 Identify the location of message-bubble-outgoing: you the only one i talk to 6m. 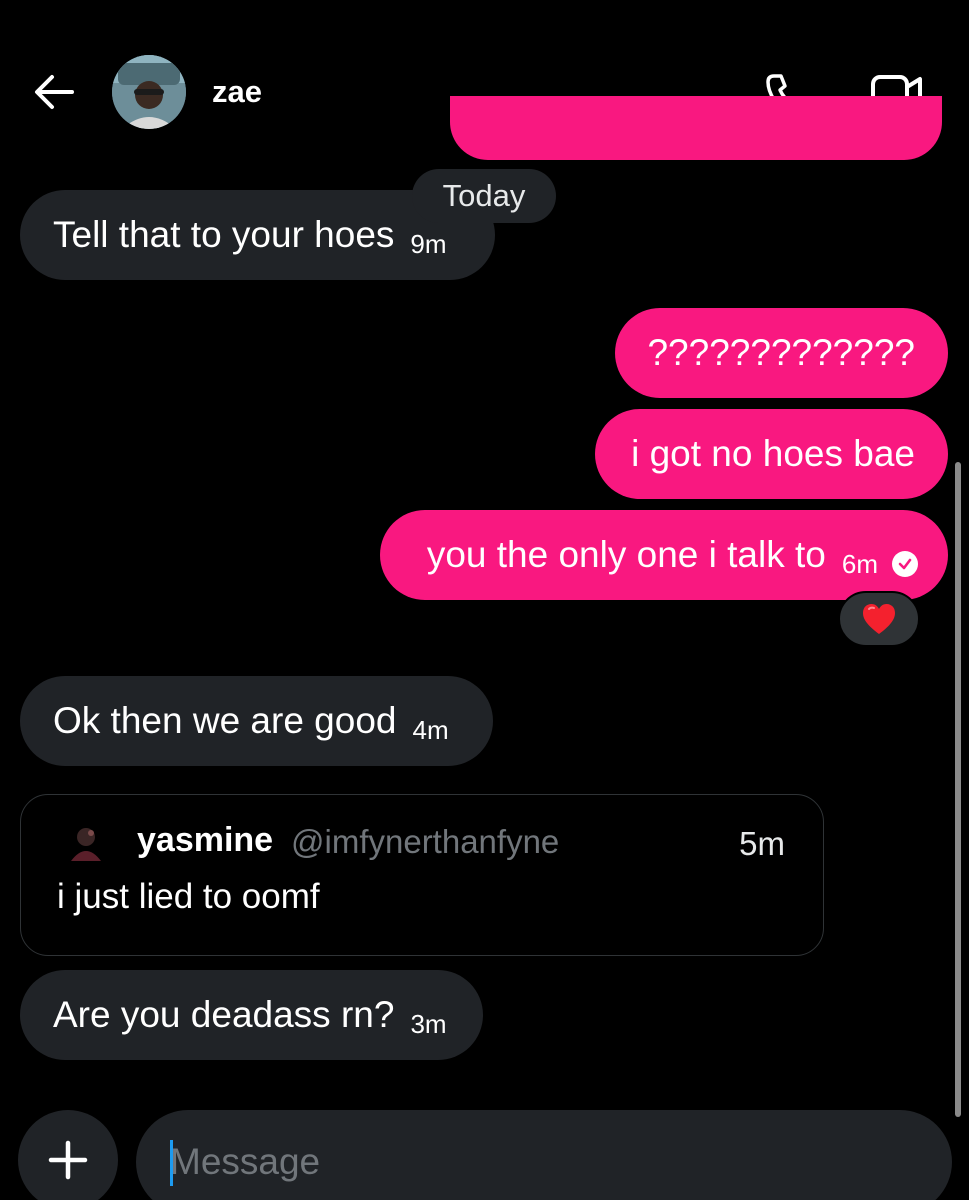
(664, 555).